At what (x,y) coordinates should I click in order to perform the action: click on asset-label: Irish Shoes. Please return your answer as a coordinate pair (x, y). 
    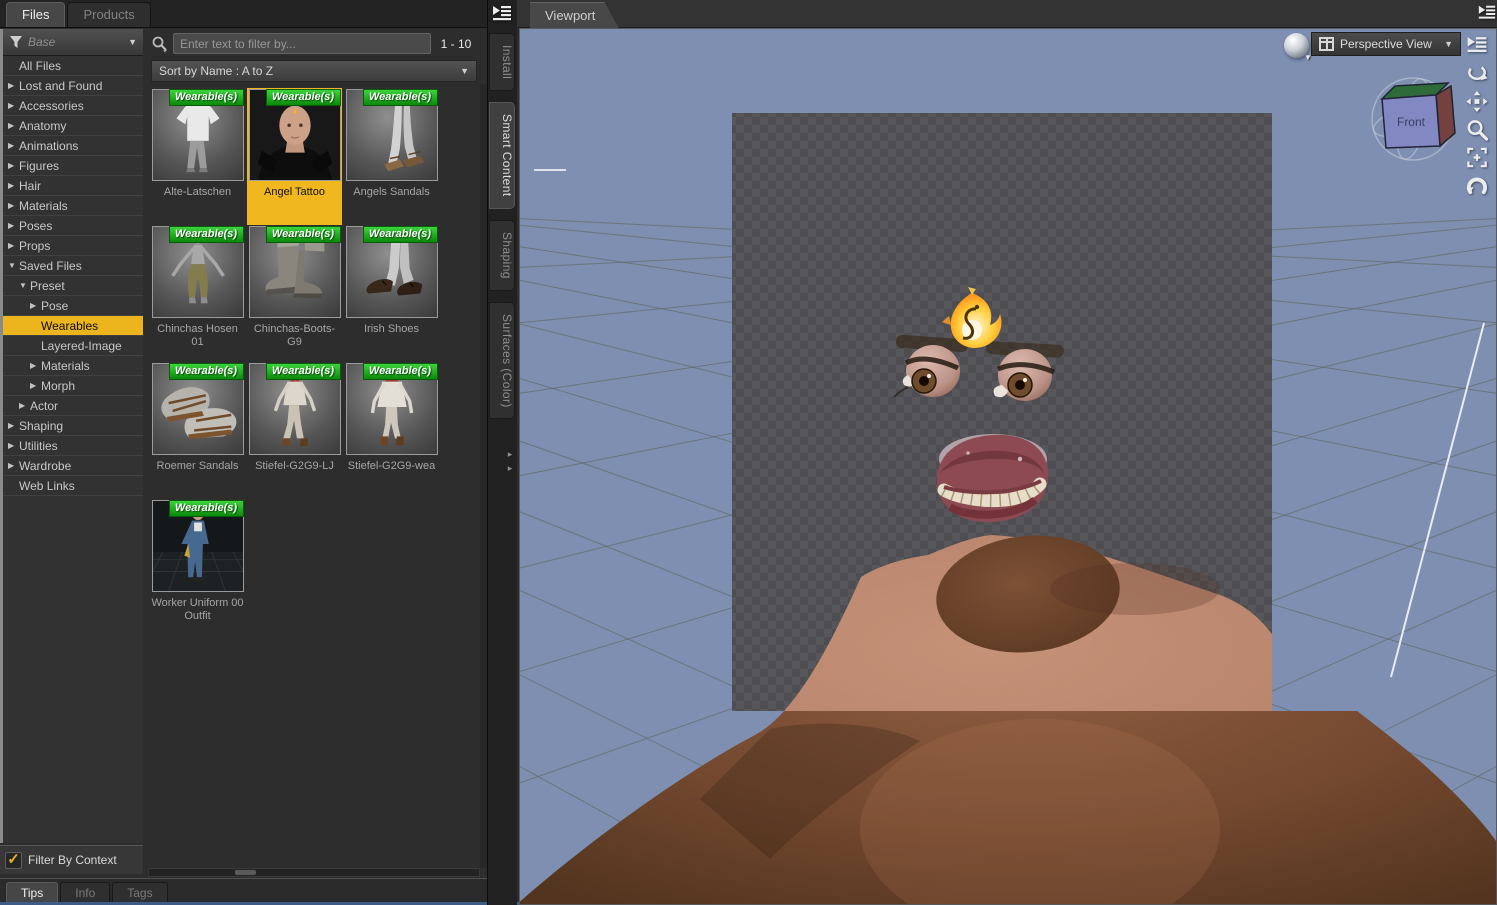
    Looking at the image, I should click on (391, 329).